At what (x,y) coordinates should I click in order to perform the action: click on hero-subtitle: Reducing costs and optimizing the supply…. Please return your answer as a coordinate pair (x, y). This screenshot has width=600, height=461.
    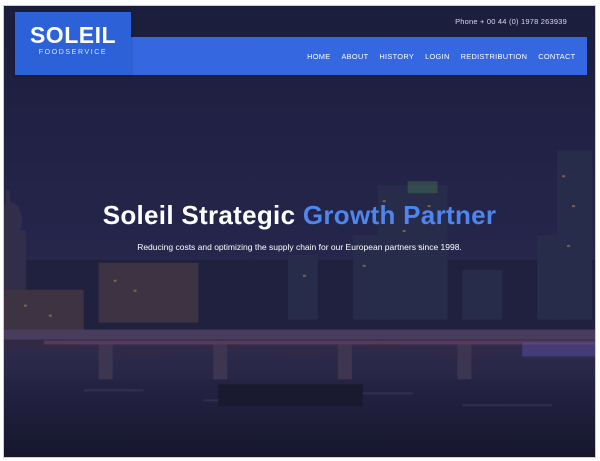
    Looking at the image, I should click on (299, 247).